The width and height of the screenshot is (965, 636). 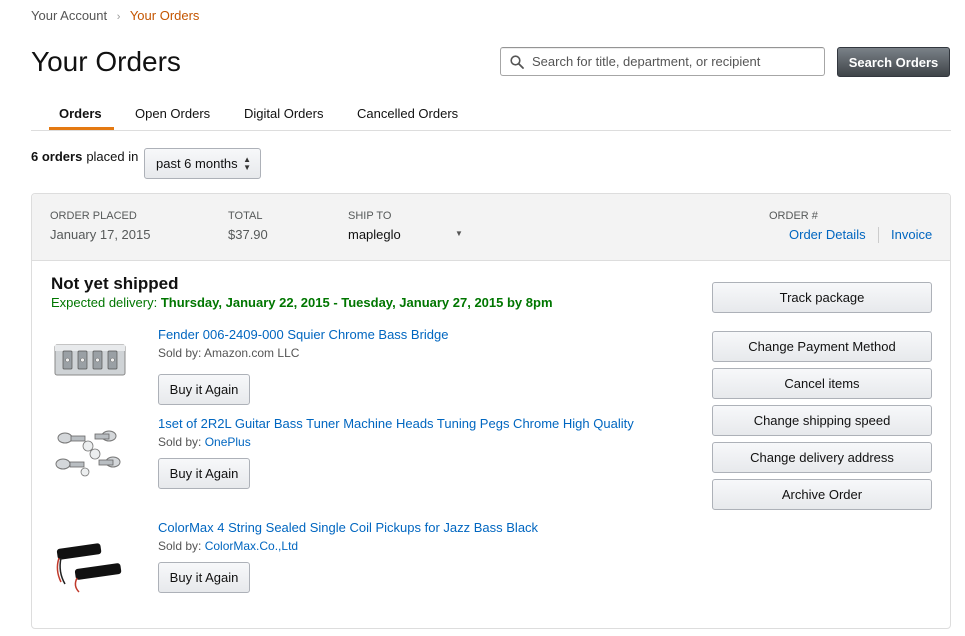 What do you see at coordinates (822, 494) in the screenshot?
I see `archive-order-button: Archive Order` at bounding box center [822, 494].